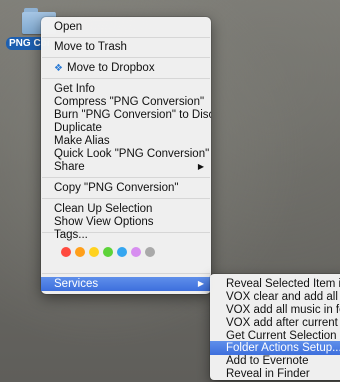 This screenshot has height=382, width=340. I want to click on menu-item-move-to-dropbox-label: Move to Dropbox, so click(111, 68).